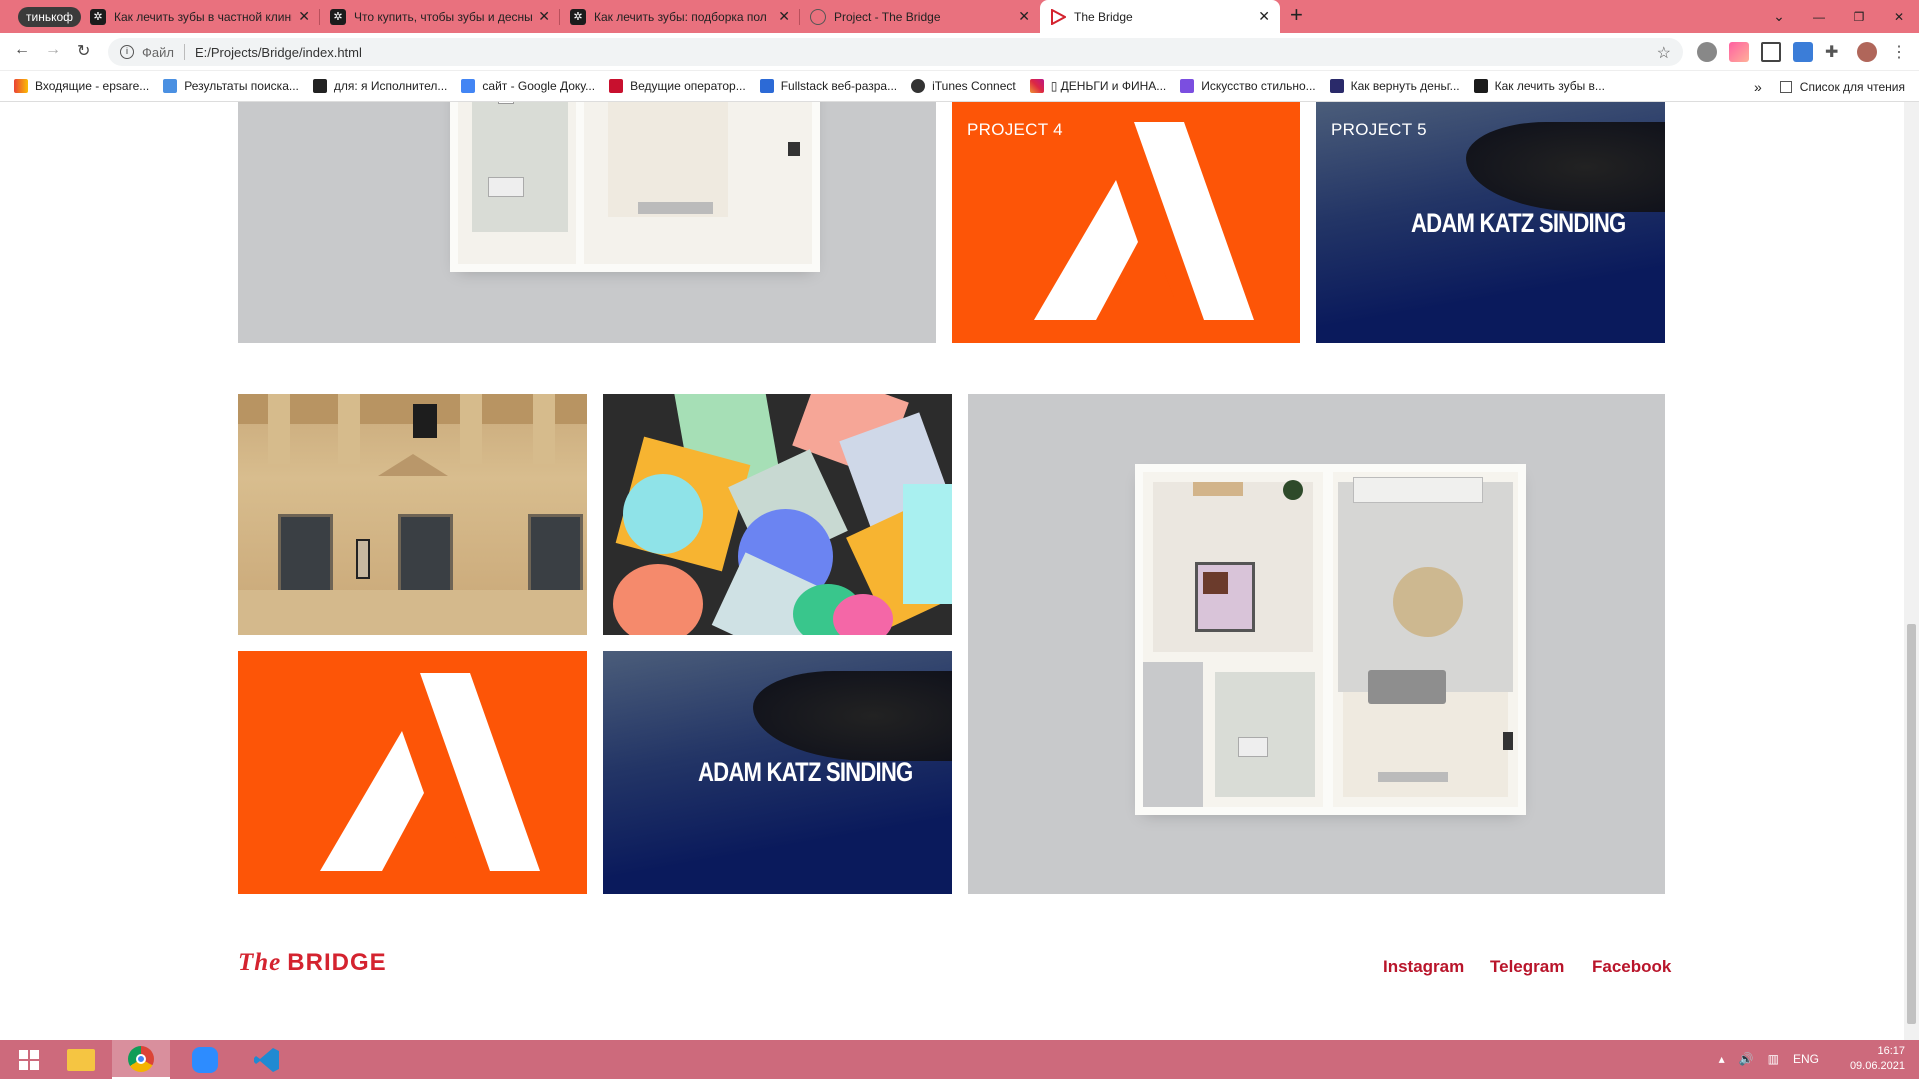  I want to click on profile-avatar, so click(1867, 52).